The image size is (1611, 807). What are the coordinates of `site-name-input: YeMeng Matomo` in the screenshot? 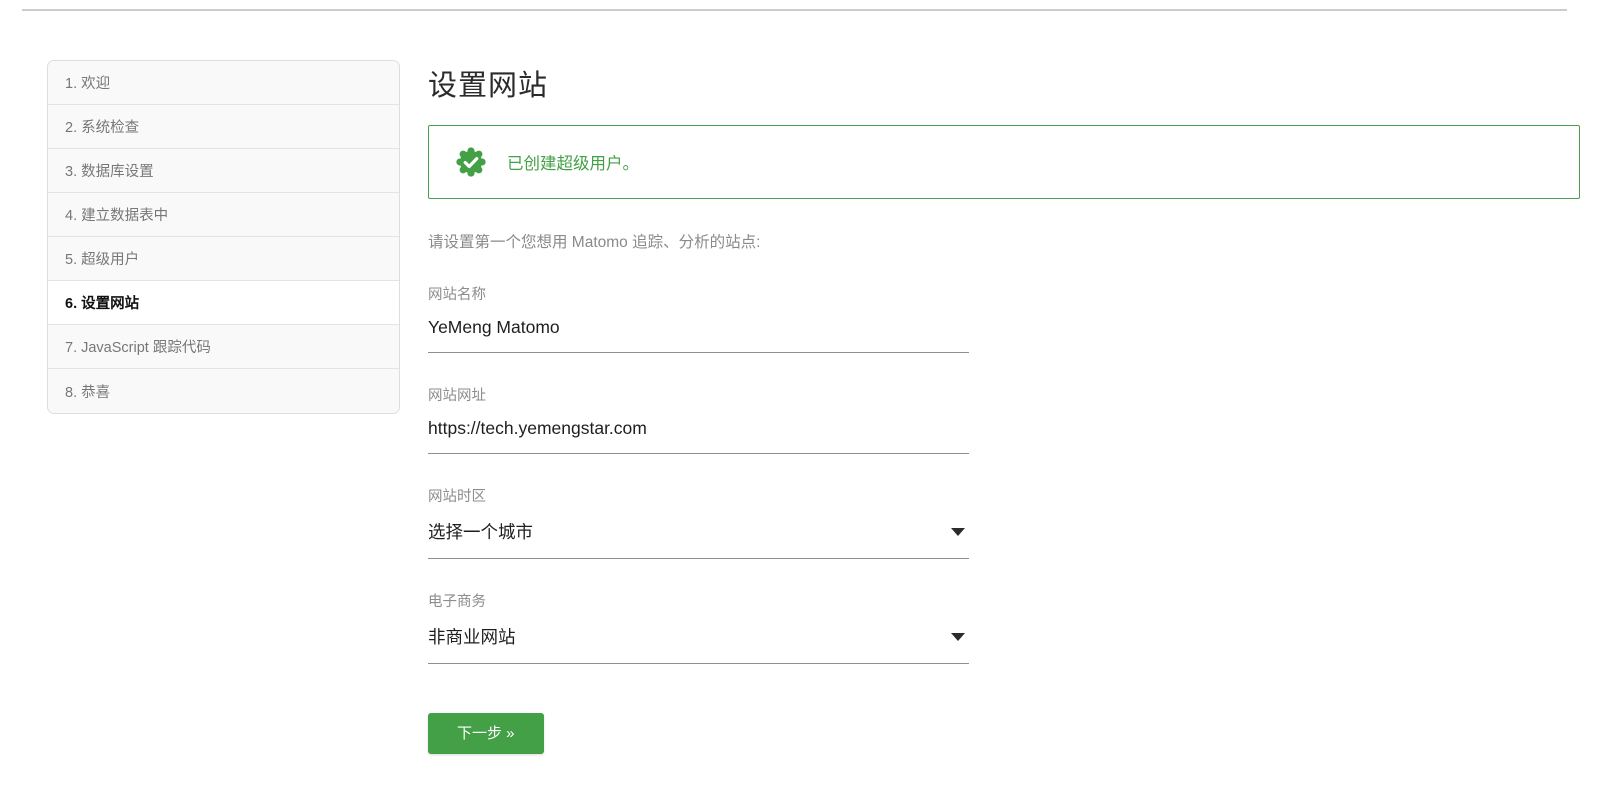 It's located at (698, 335).